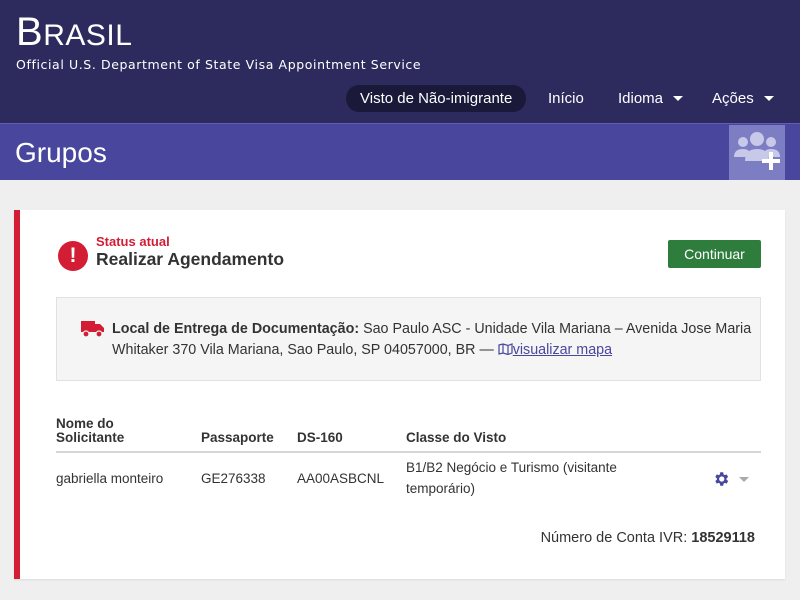 This screenshot has height=600, width=800. I want to click on nav-acoes-dropdown: Ações, so click(743, 98).